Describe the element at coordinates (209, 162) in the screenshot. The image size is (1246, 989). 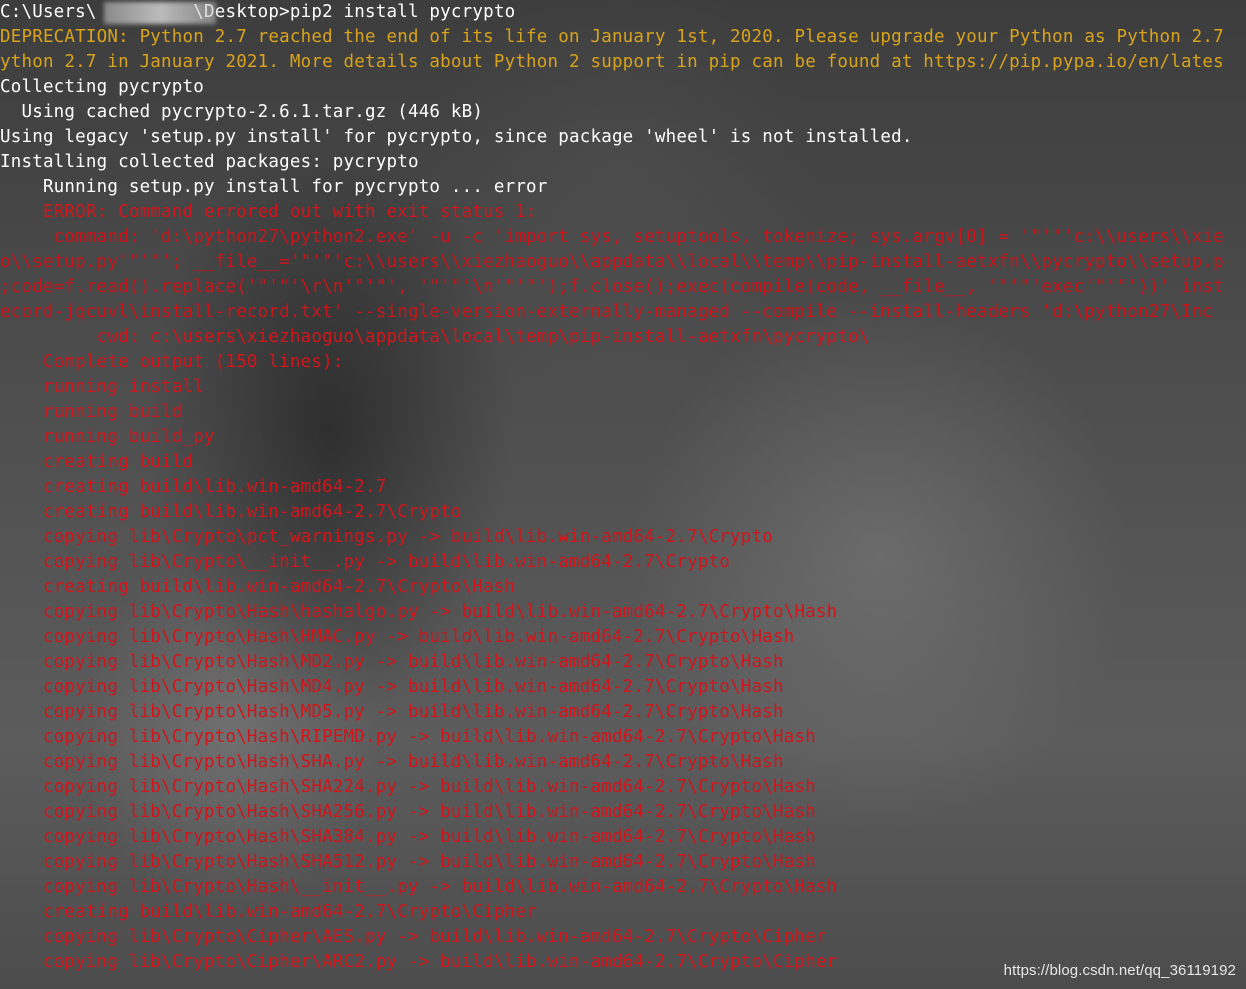
I see `output-line: Installing collected packages: pycrypto` at that location.